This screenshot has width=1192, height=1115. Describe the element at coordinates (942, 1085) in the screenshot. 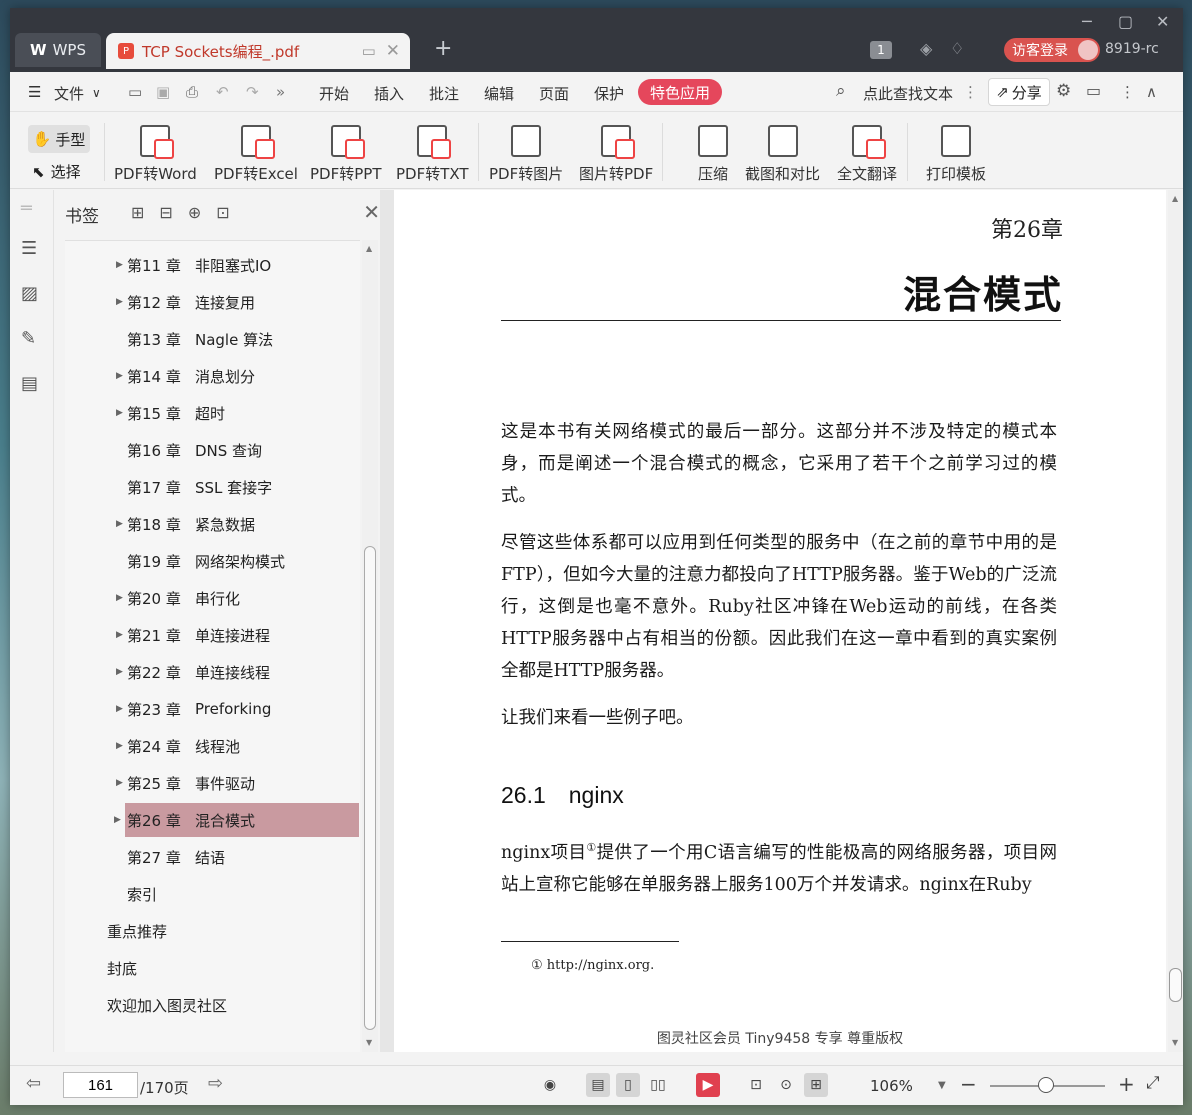

I see `zoom-dropdown-icon: ▼` at that location.